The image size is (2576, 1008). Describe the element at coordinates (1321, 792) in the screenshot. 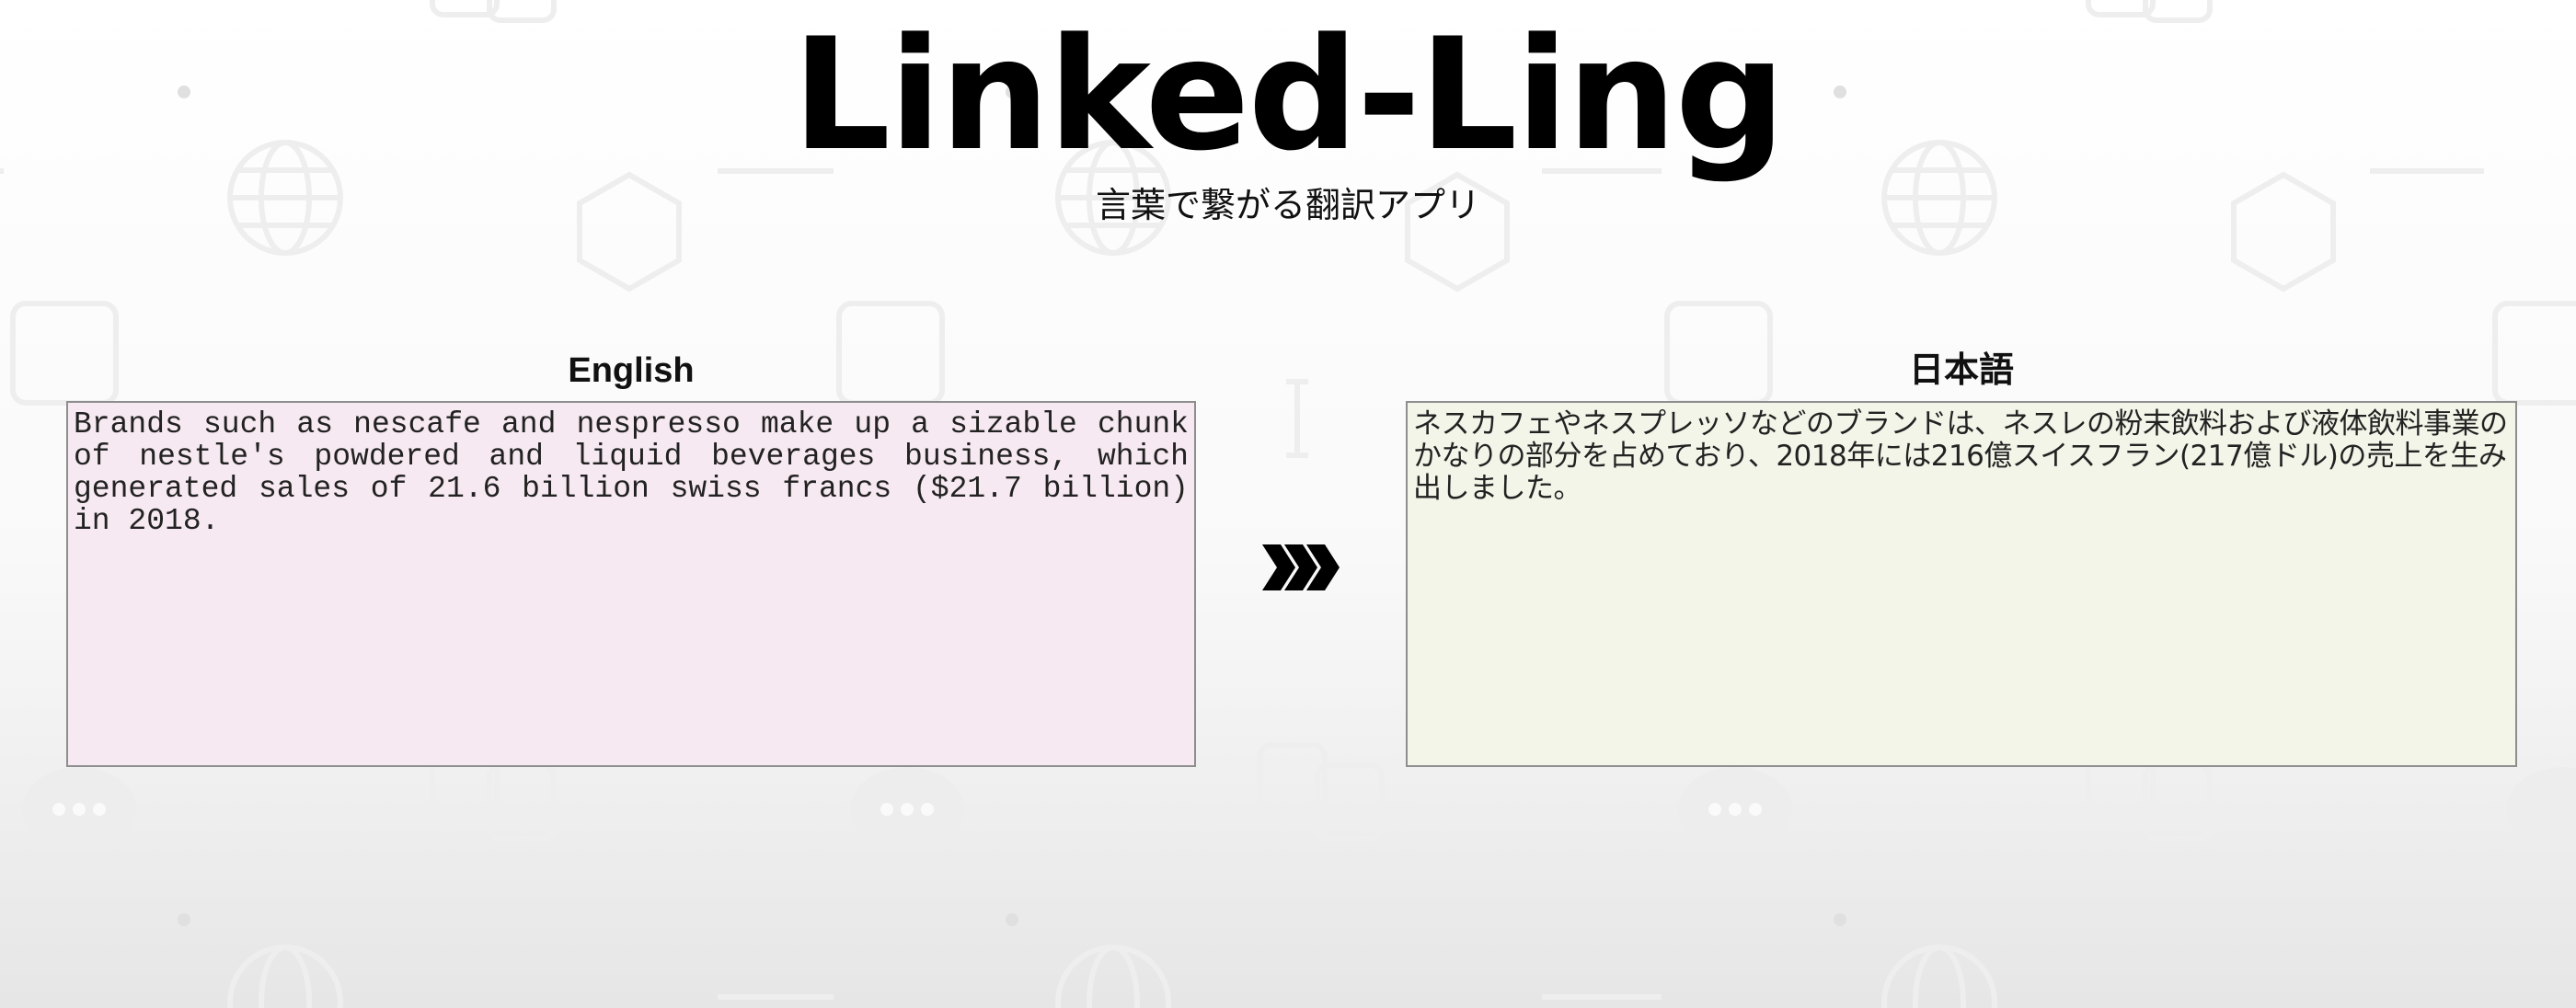

I see `linked-ling-logo-icon` at that location.